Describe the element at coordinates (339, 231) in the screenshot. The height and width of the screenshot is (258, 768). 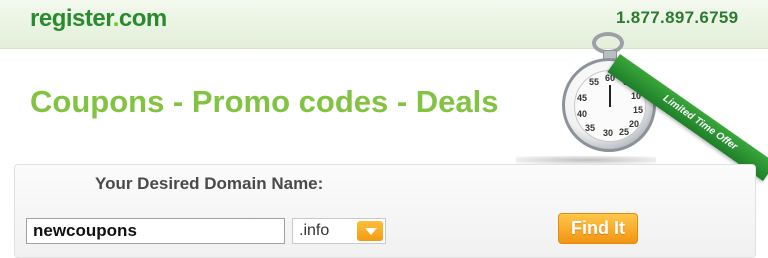
I see `tld-dropdown: .info` at that location.